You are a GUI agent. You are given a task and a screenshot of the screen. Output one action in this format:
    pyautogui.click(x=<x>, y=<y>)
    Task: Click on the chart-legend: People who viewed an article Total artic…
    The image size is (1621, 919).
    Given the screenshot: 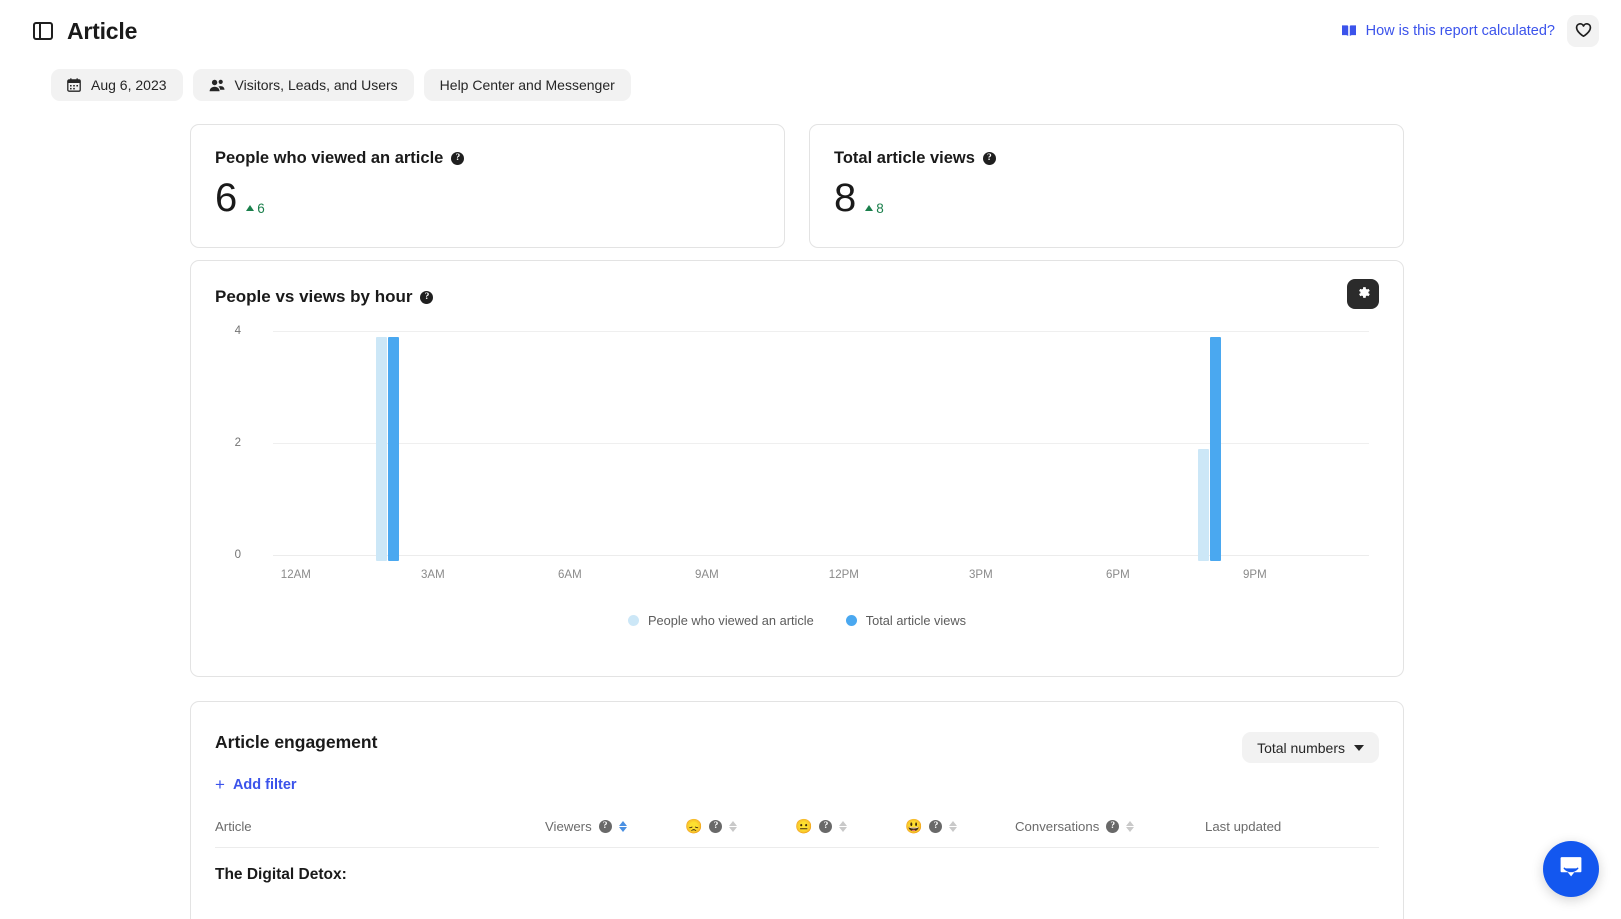 What is the action you would take?
    pyautogui.click(x=797, y=620)
    